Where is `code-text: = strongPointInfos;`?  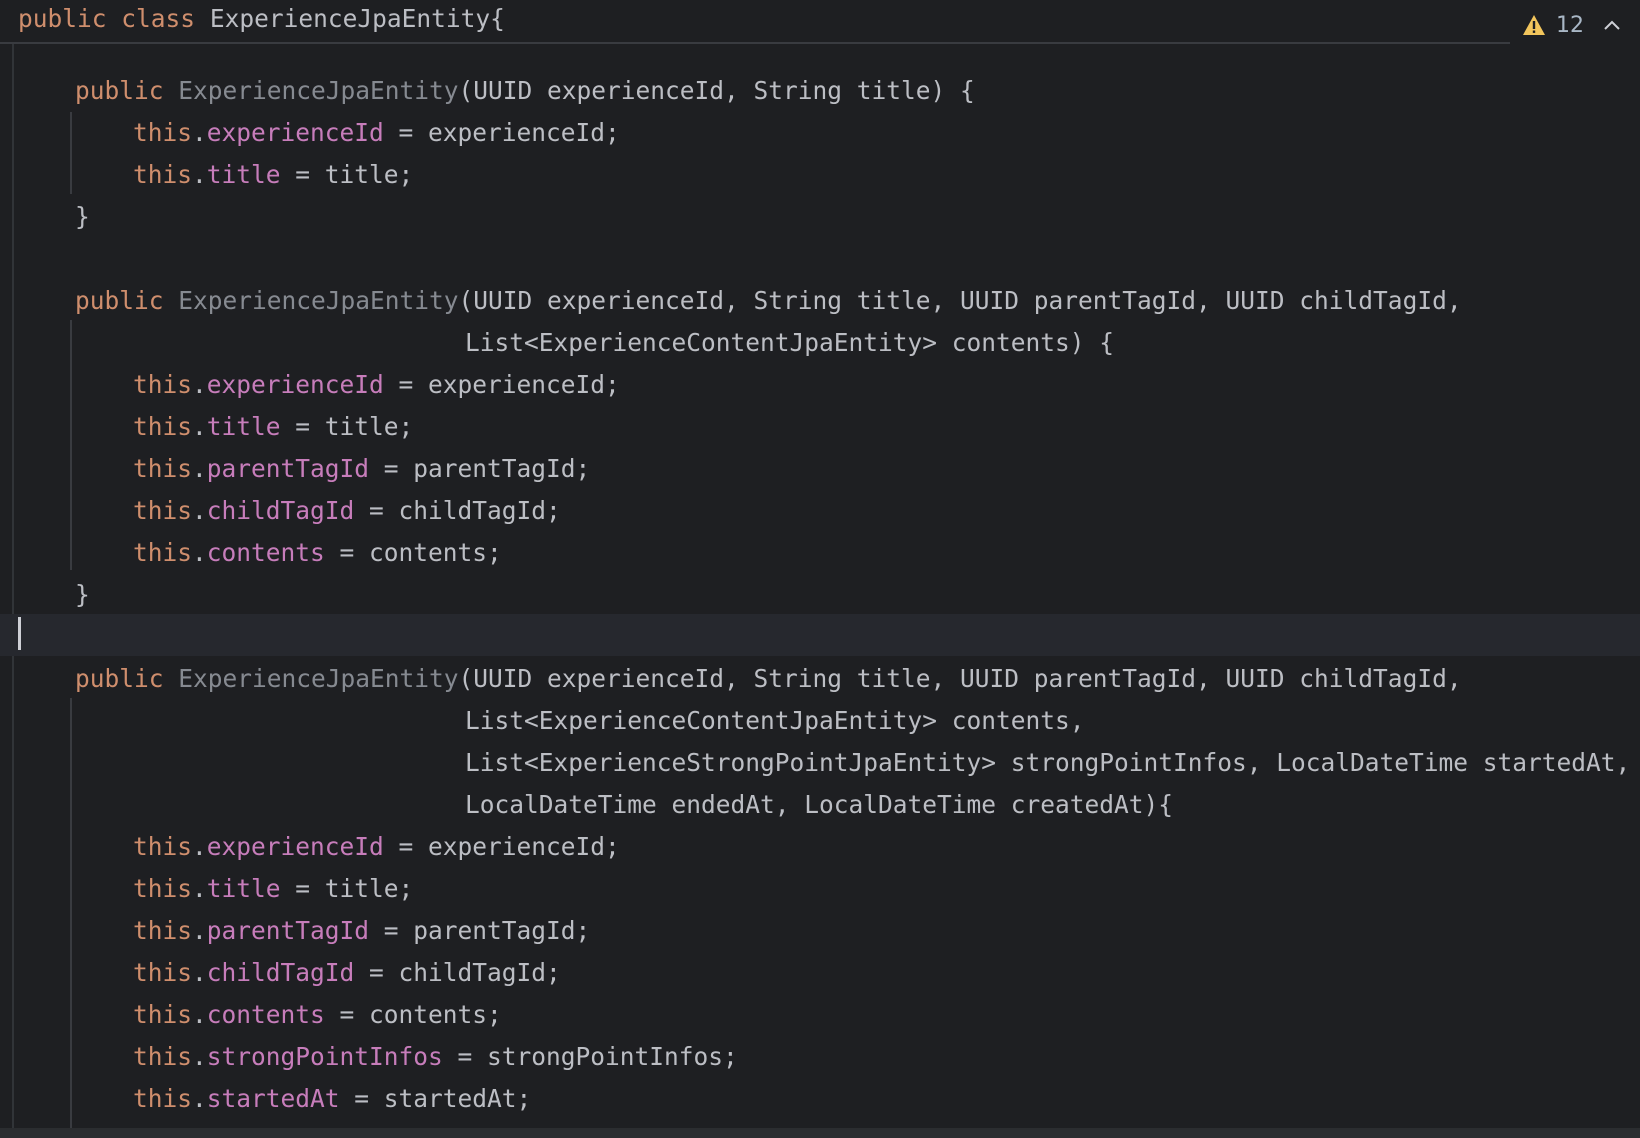
code-text: = strongPointInfos; is located at coordinates (590, 1056).